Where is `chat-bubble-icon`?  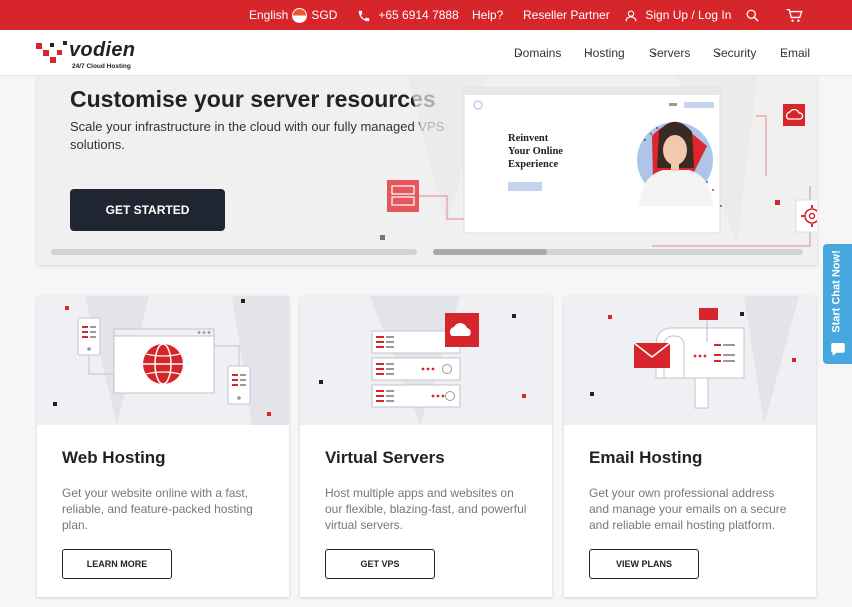
chat-bubble-icon is located at coordinates (838, 349).